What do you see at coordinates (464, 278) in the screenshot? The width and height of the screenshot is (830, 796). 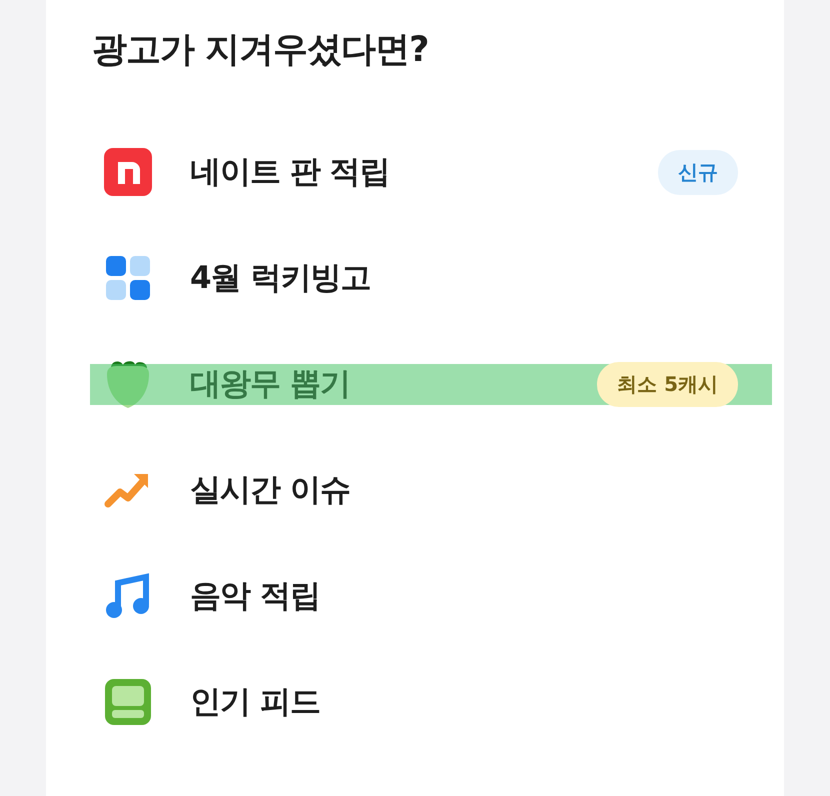 I see `menu-item: 4월 럭키빙고` at bounding box center [464, 278].